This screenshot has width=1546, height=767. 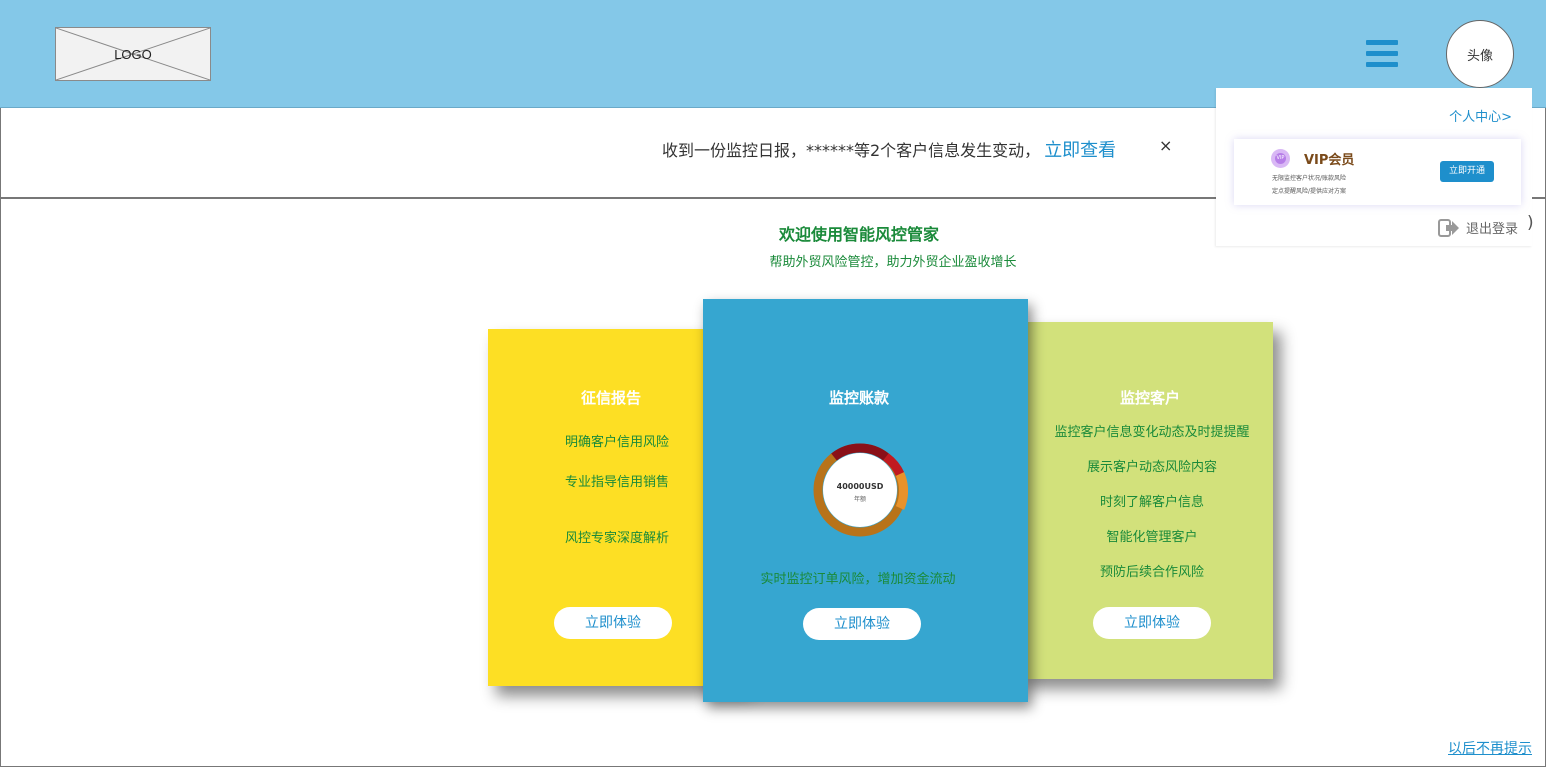 I want to click on logout-icon, so click(x=1448, y=227).